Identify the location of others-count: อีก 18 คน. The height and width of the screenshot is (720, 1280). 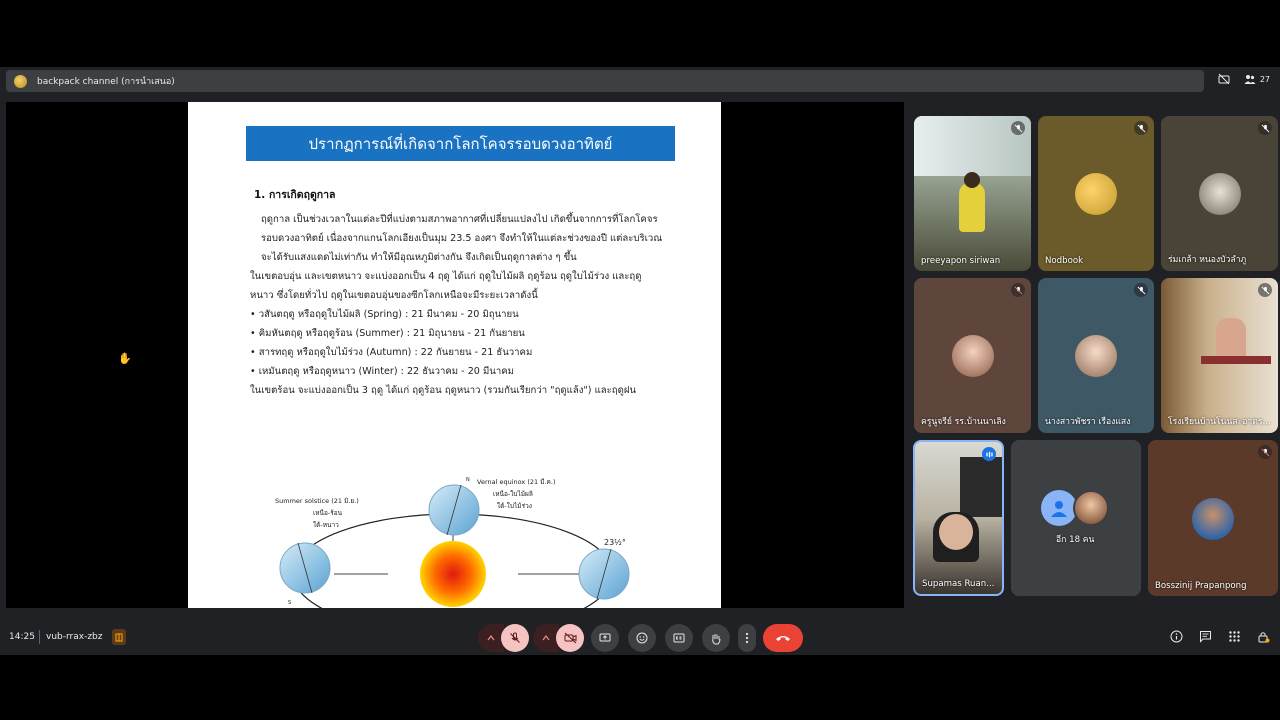
(1075, 540).